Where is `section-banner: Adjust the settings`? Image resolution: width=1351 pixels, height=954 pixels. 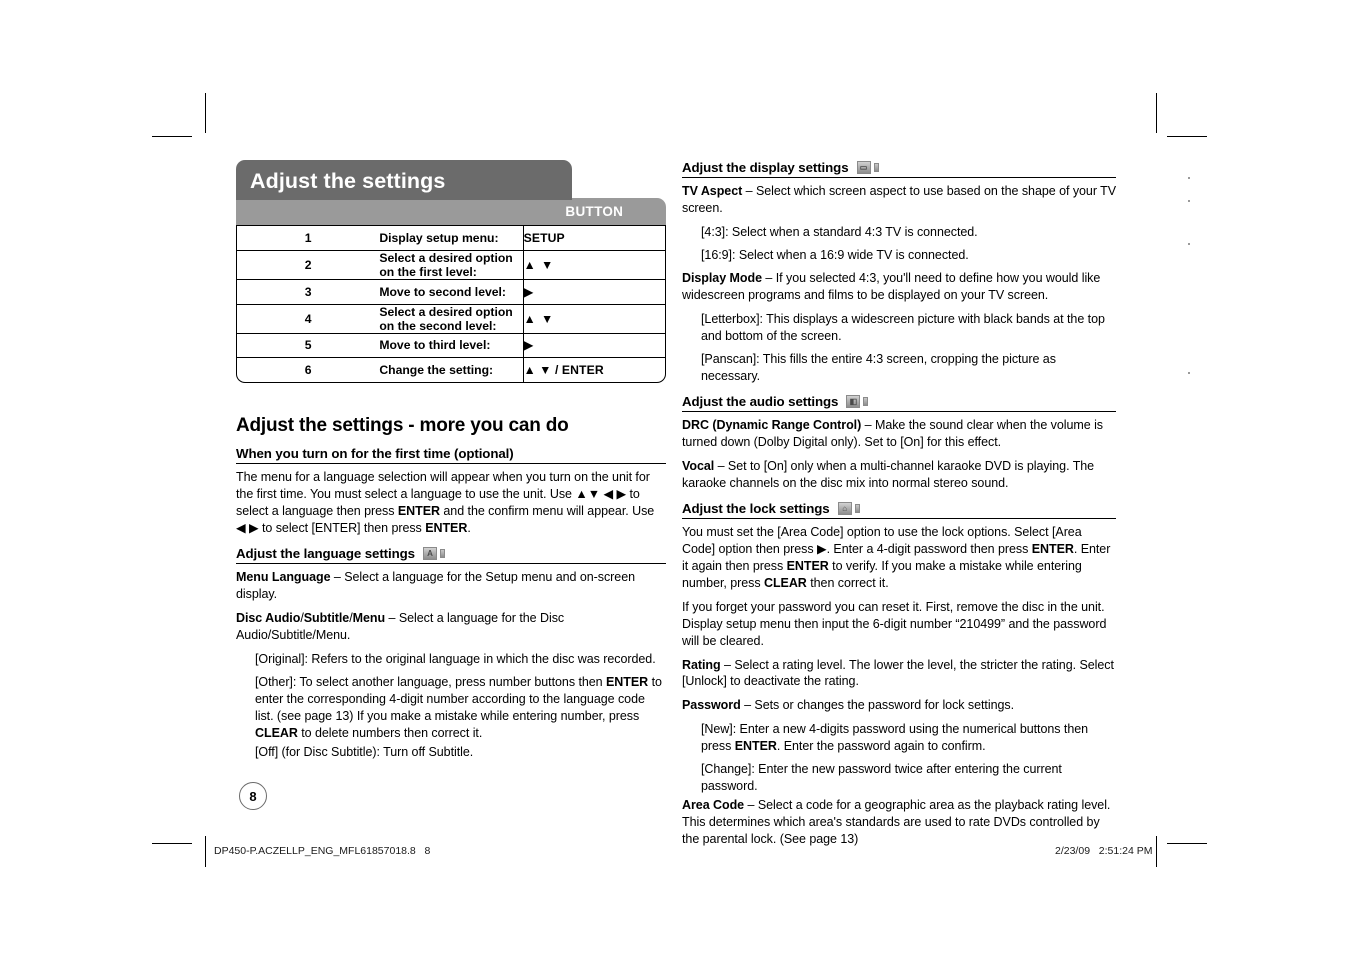 section-banner: Adjust the settings is located at coordinates (404, 180).